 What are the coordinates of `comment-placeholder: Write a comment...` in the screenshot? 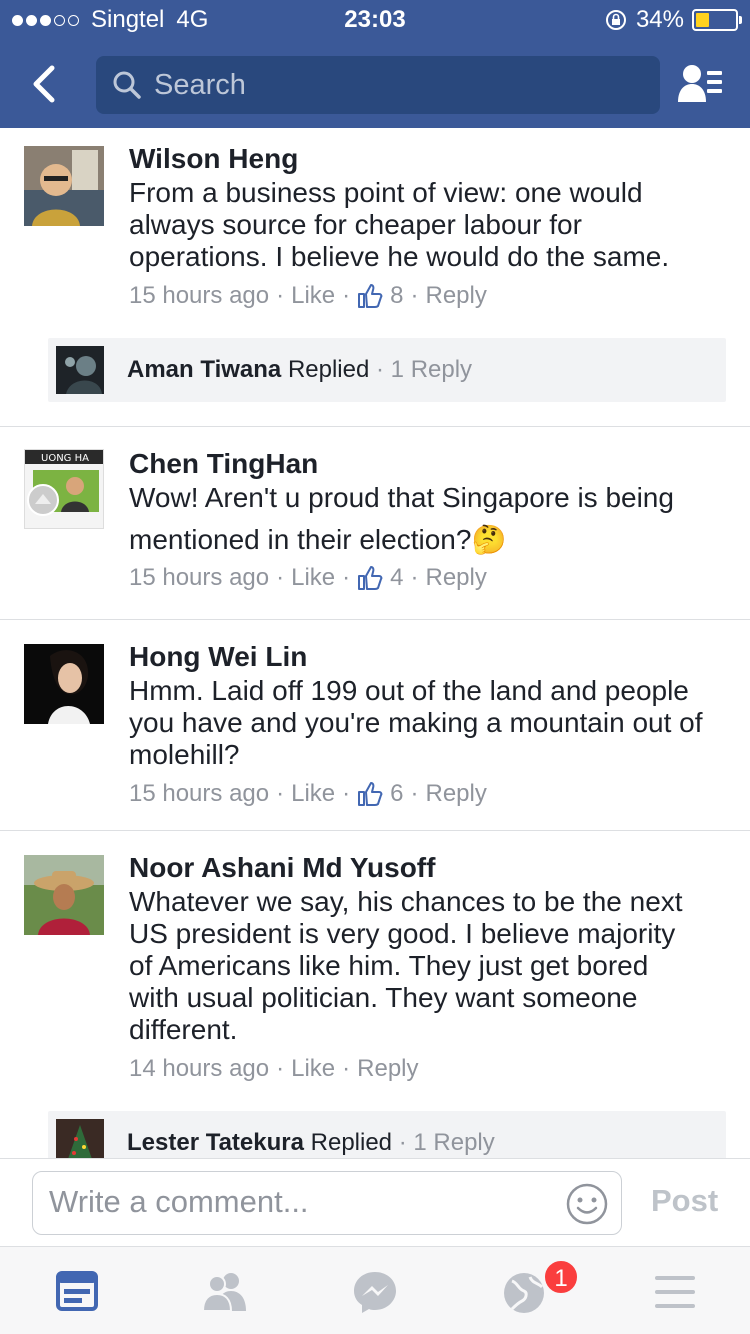 It's located at (179, 1201).